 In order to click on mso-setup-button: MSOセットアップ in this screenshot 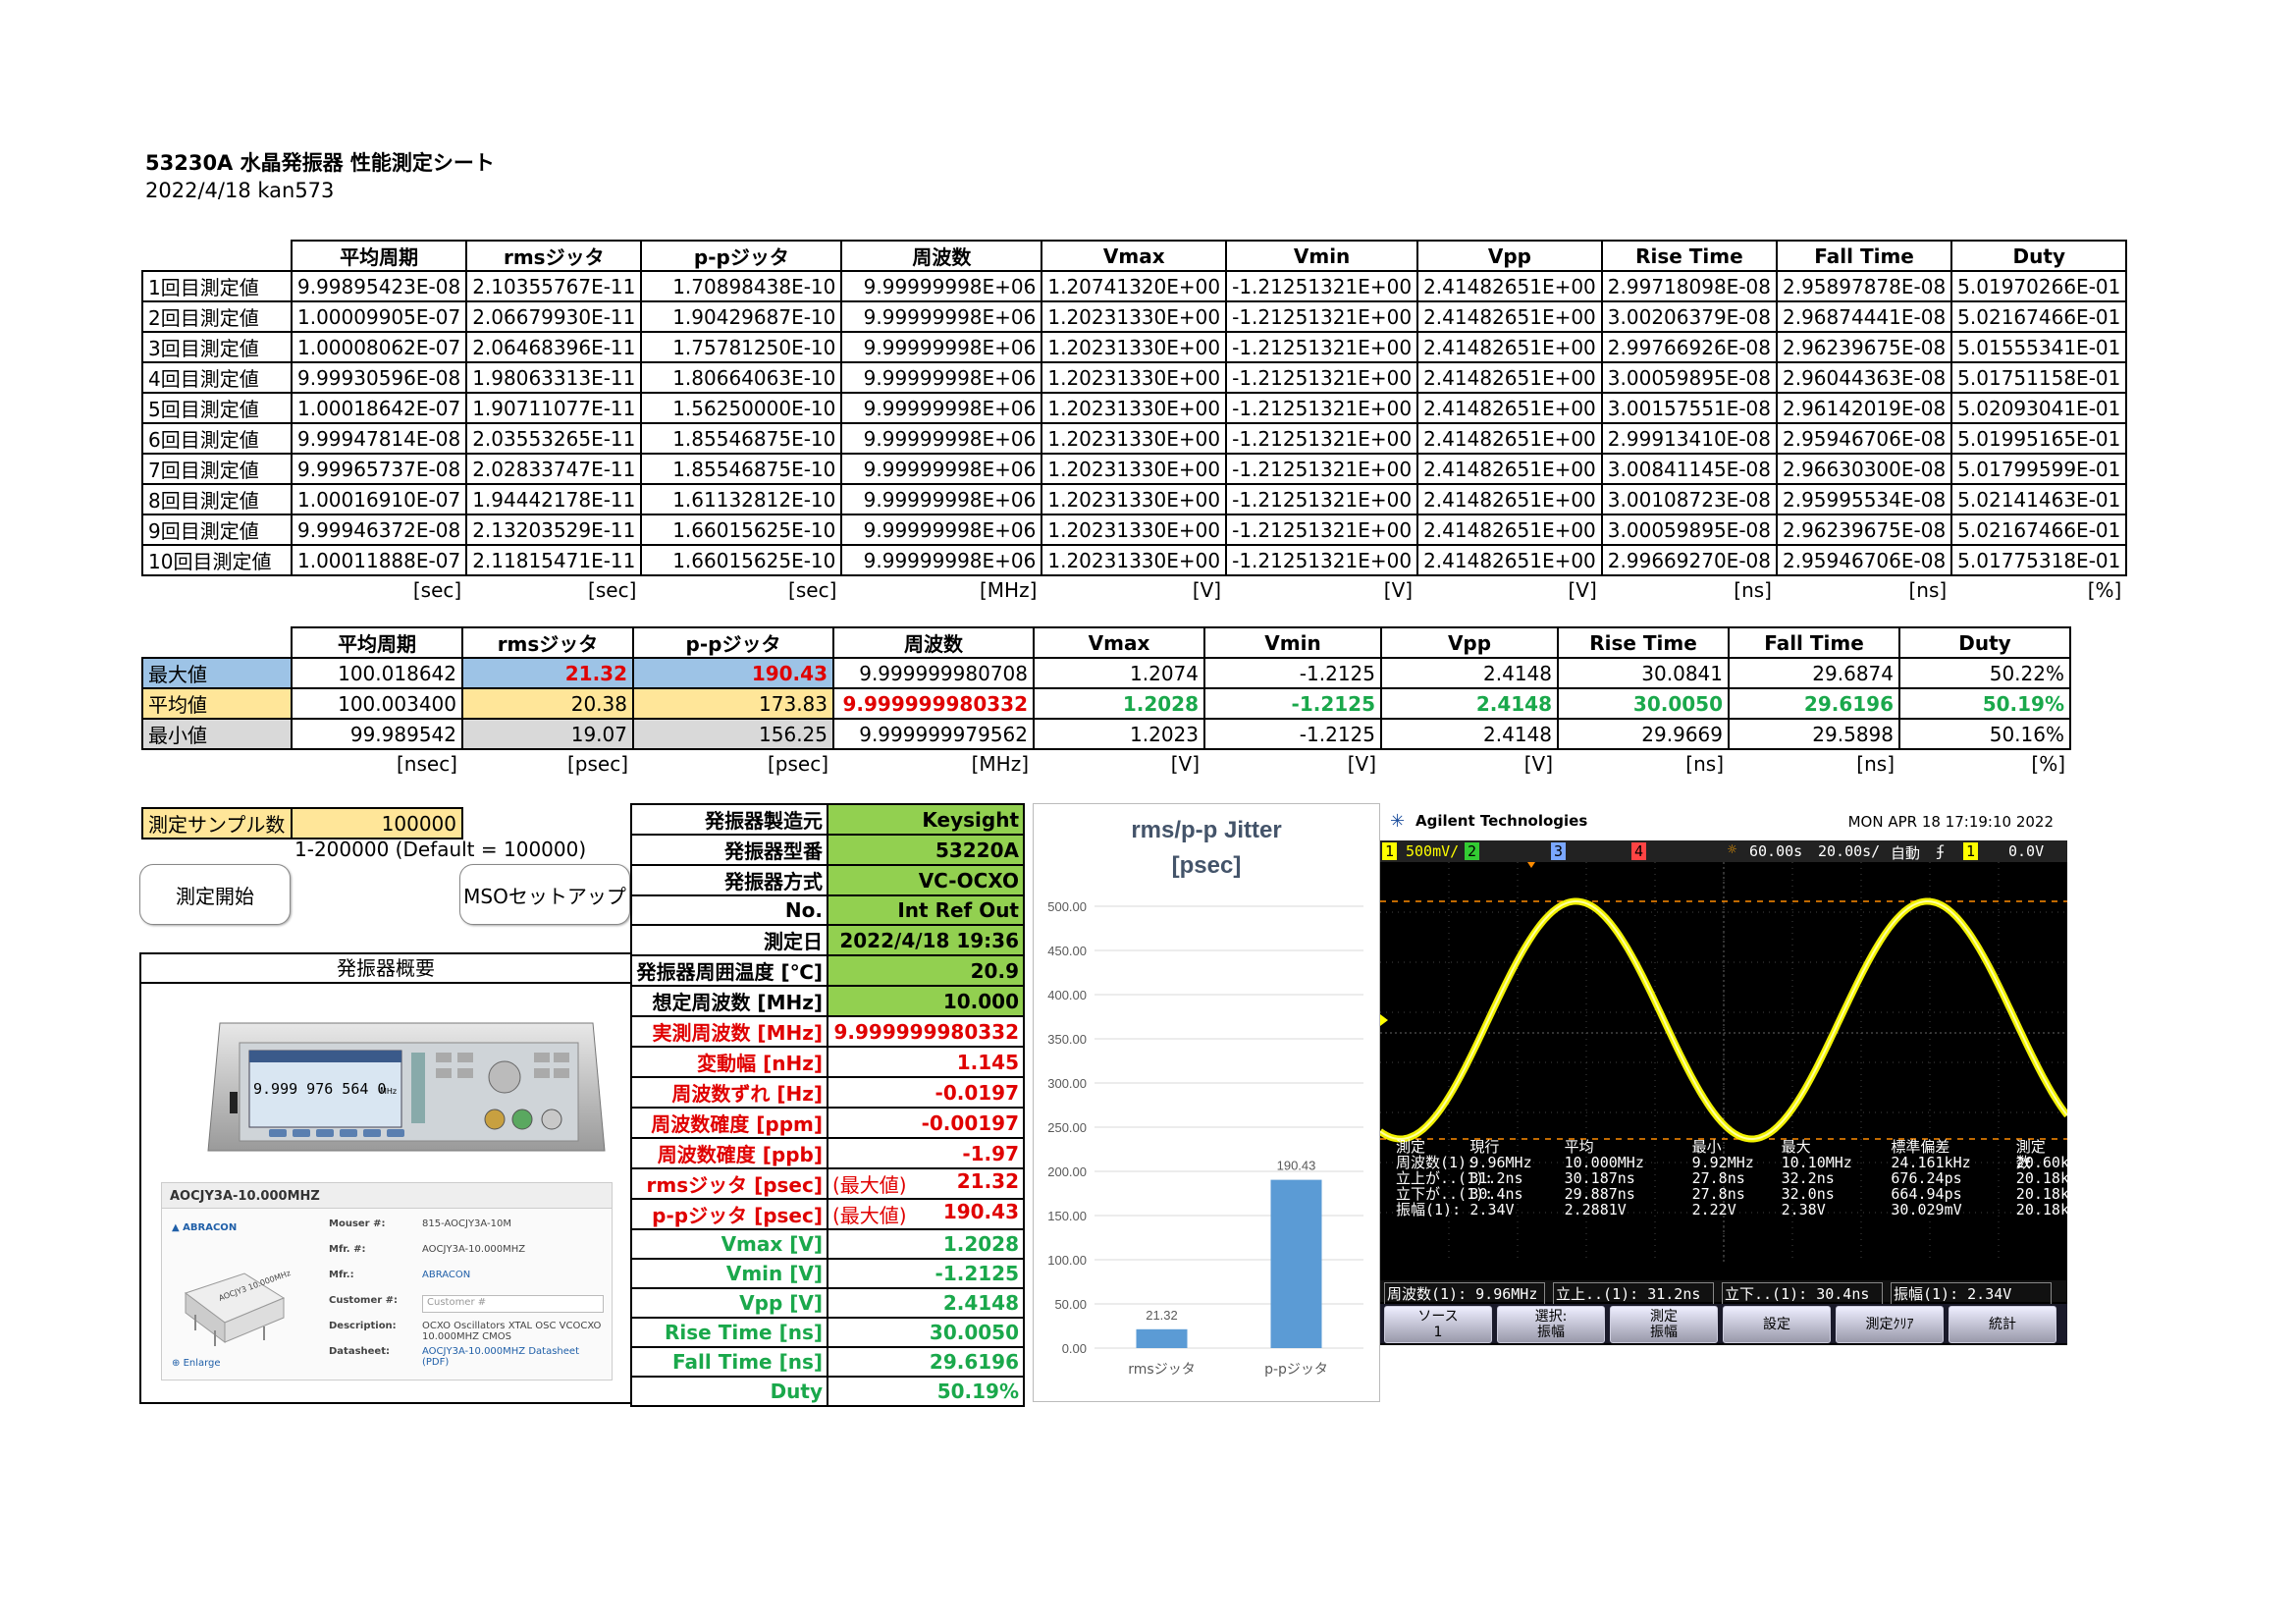, I will do `click(544, 894)`.